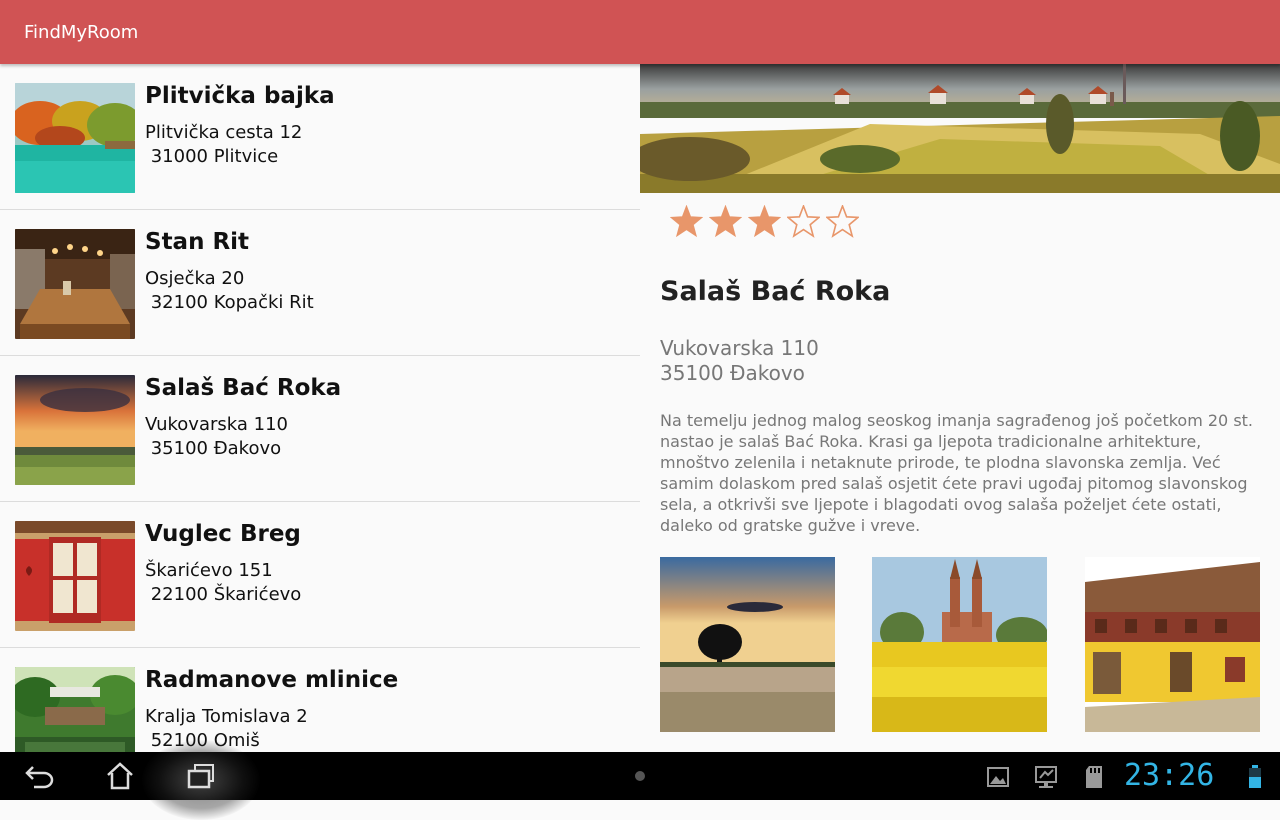  What do you see at coordinates (195, 278) in the screenshot?
I see `room-street: Osječka 20` at bounding box center [195, 278].